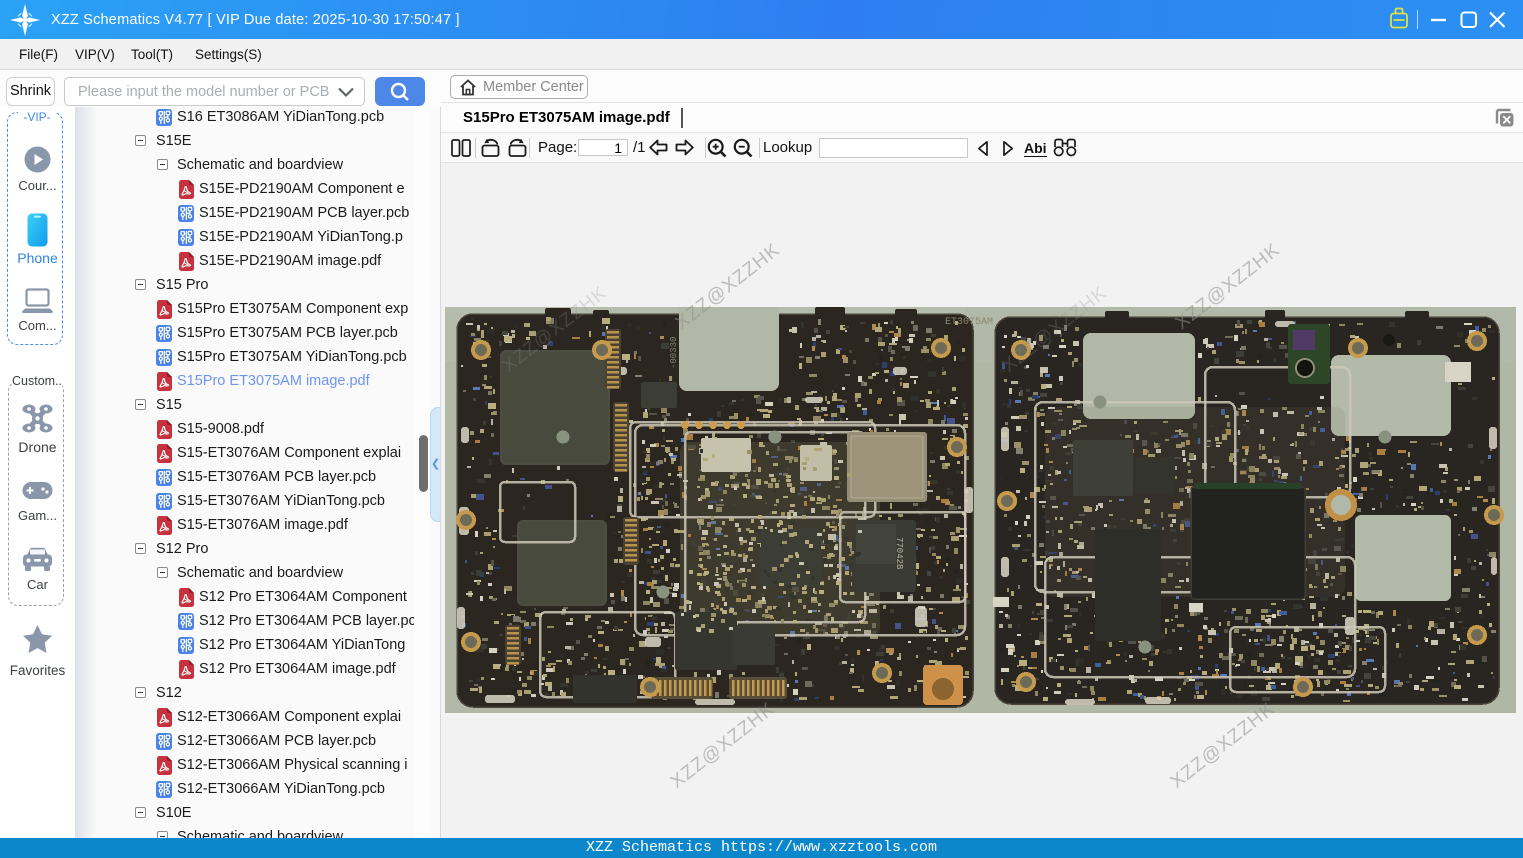  Describe the element at coordinates (674, 353) in the screenshot. I see `svg-text: -00330` at that location.